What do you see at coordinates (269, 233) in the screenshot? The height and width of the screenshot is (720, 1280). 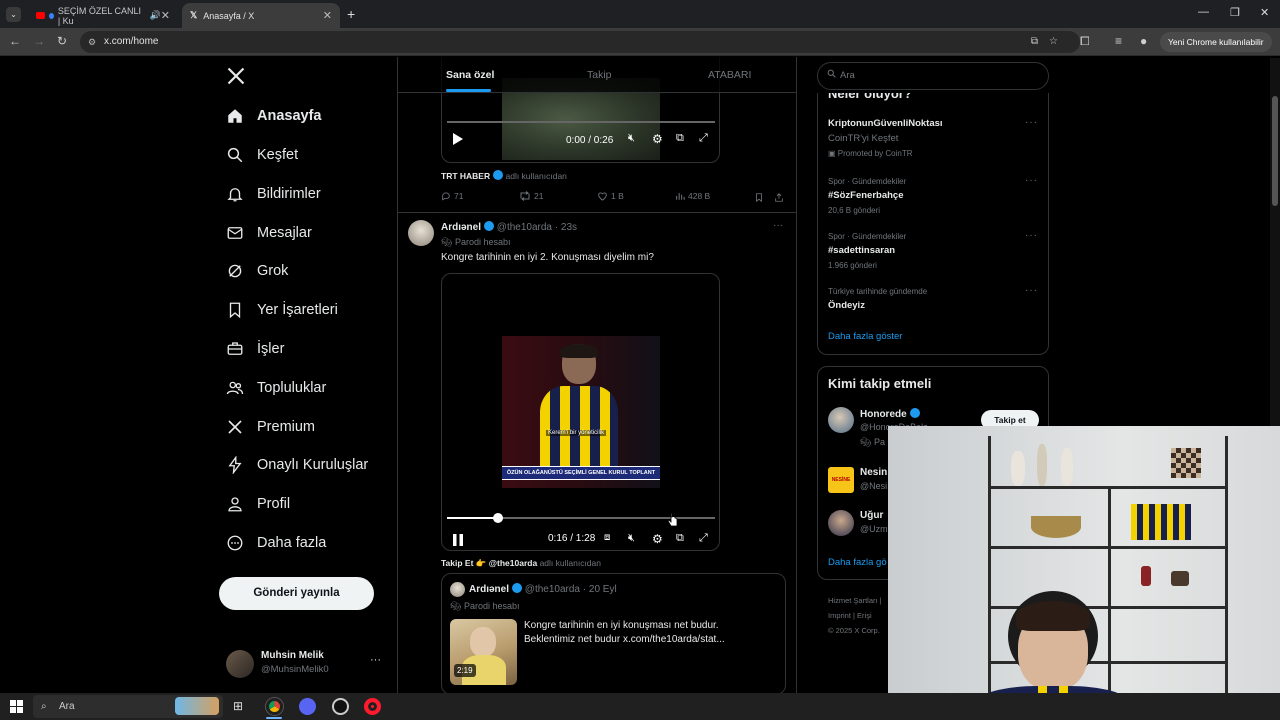 I see `nav-item-messages: Mesajlar` at bounding box center [269, 233].